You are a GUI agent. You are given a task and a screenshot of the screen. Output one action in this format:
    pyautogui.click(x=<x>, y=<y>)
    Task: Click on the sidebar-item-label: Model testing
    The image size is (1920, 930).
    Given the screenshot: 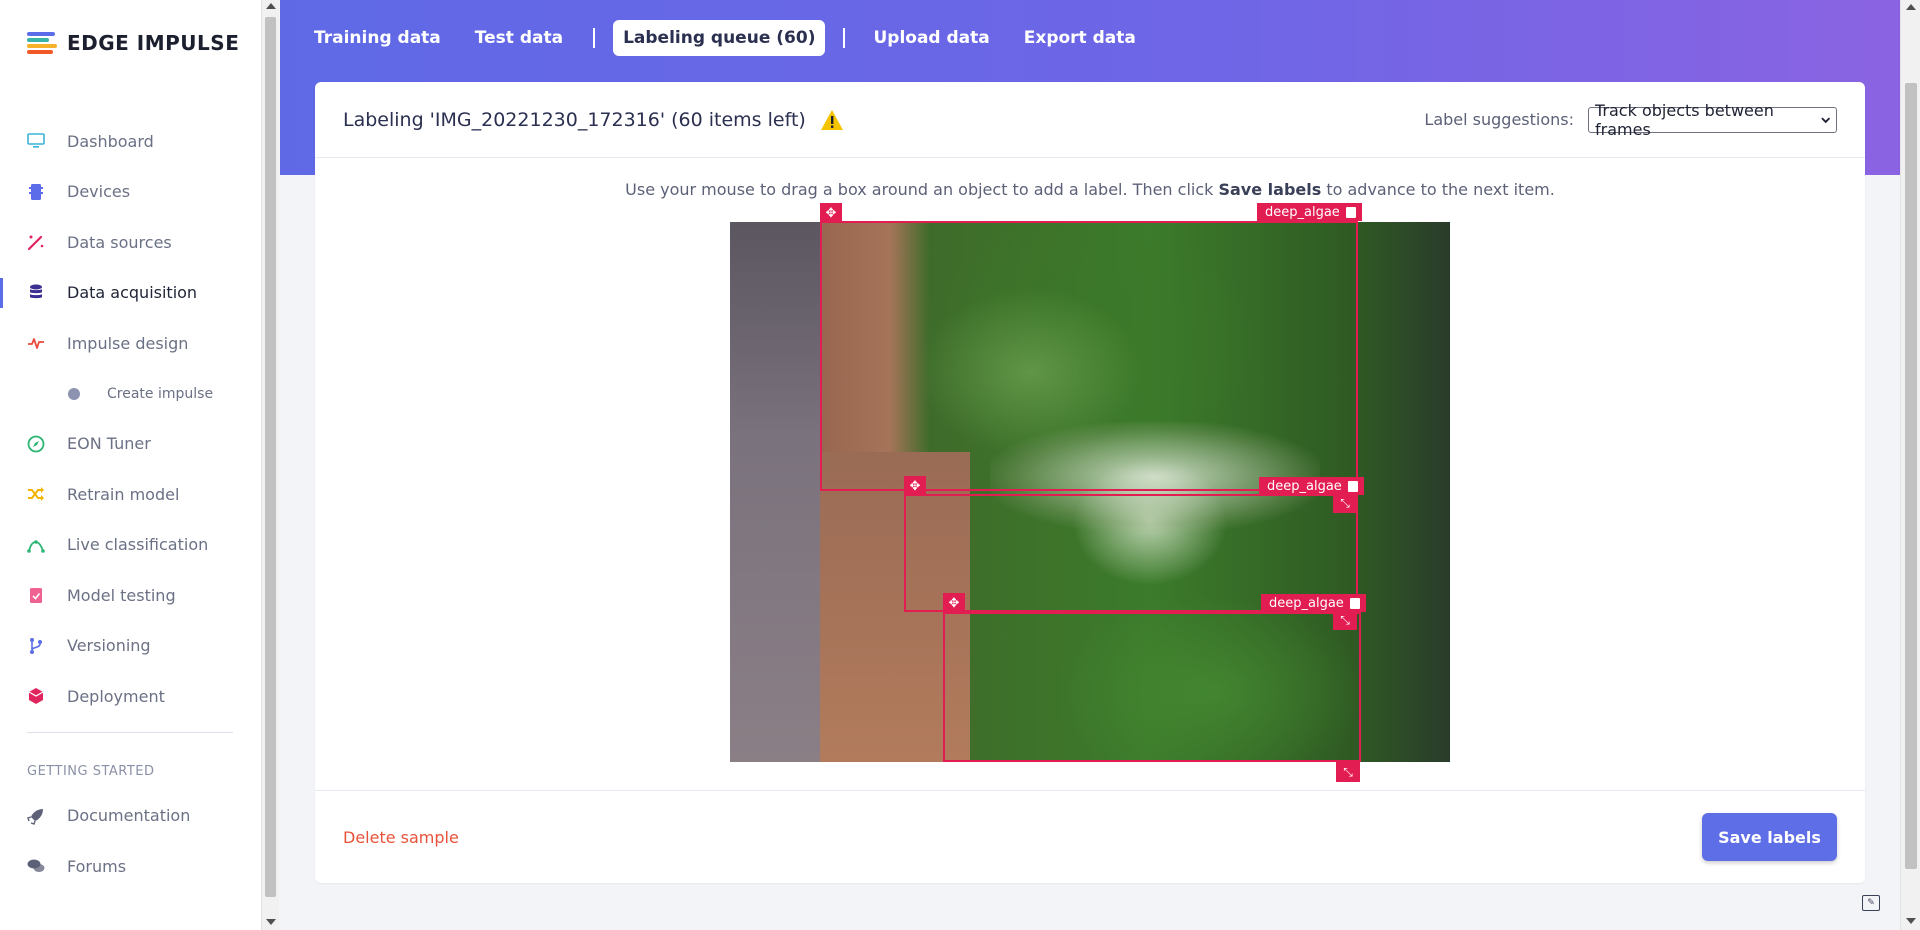 What is the action you would take?
    pyautogui.click(x=121, y=595)
    